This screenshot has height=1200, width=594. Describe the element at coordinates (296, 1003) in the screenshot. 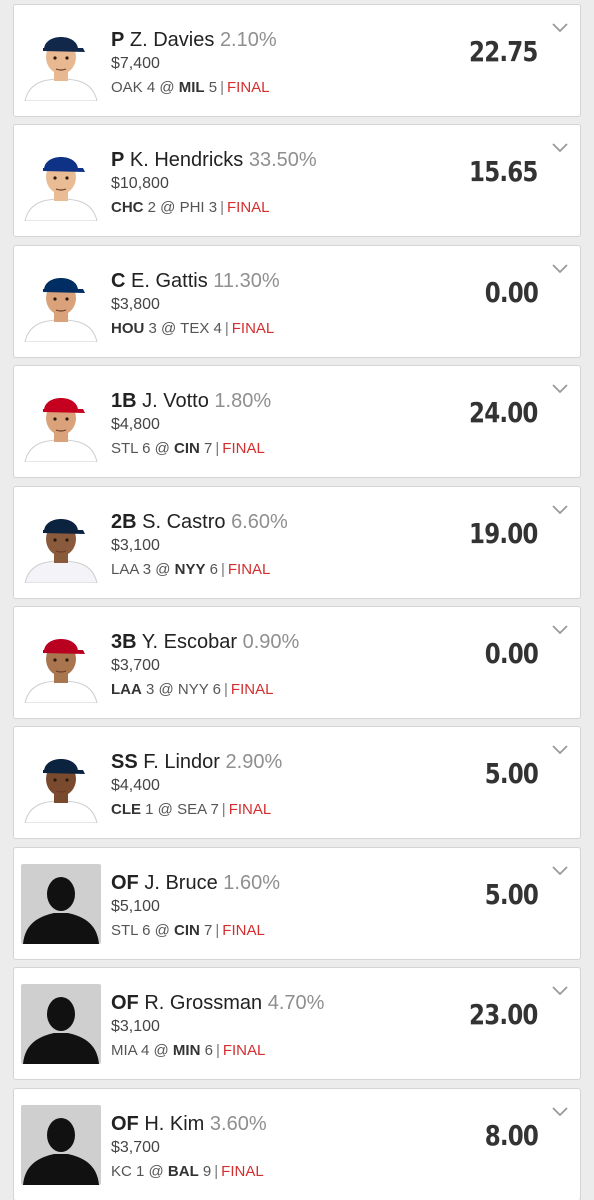

I see `ownership-percent: 4.70%` at that location.